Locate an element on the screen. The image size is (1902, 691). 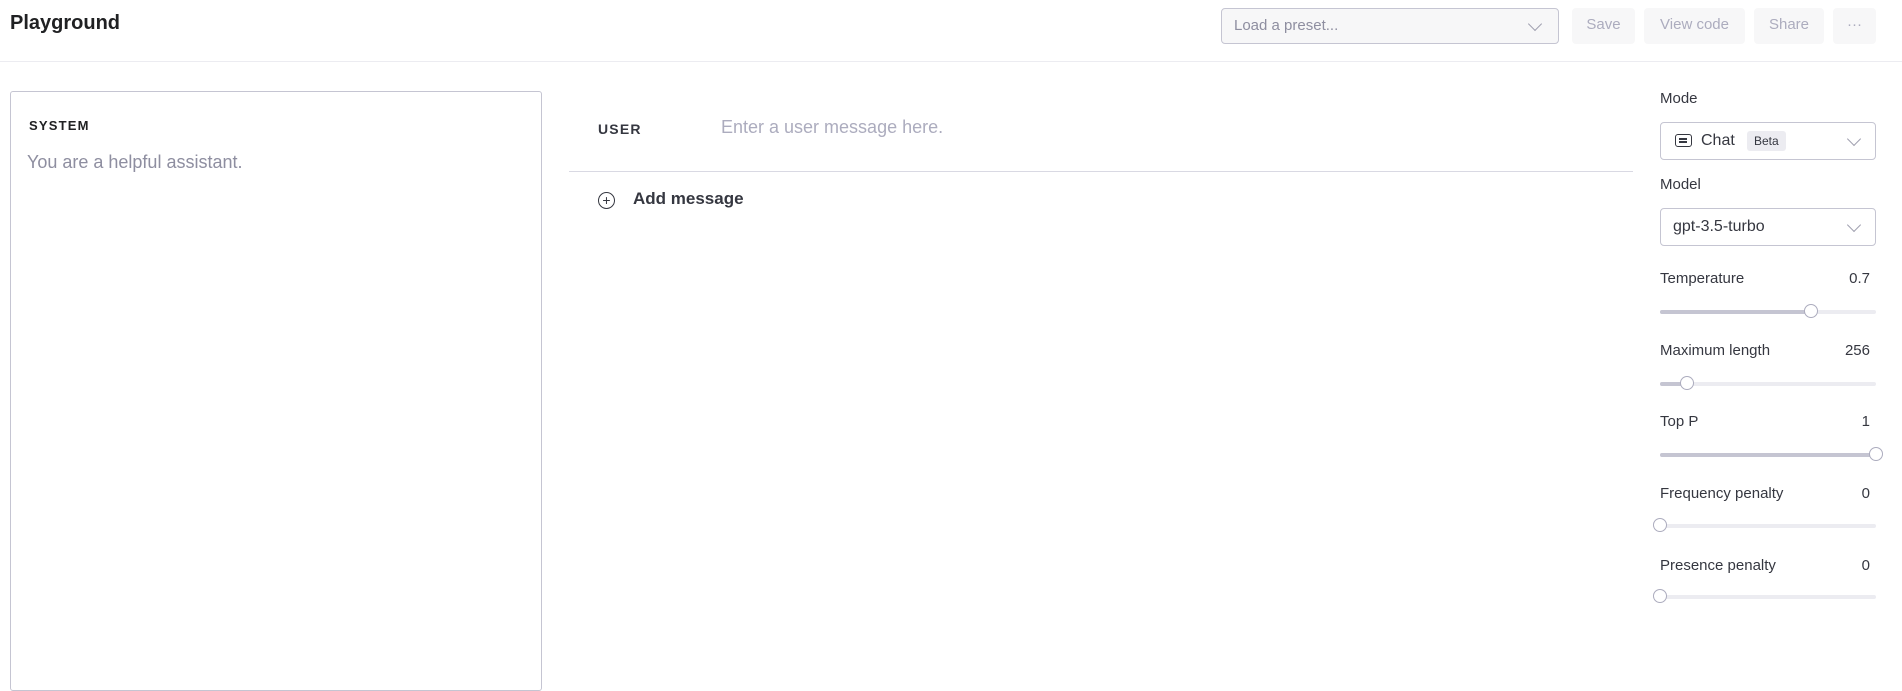
mode-value: Chat is located at coordinates (1718, 140).